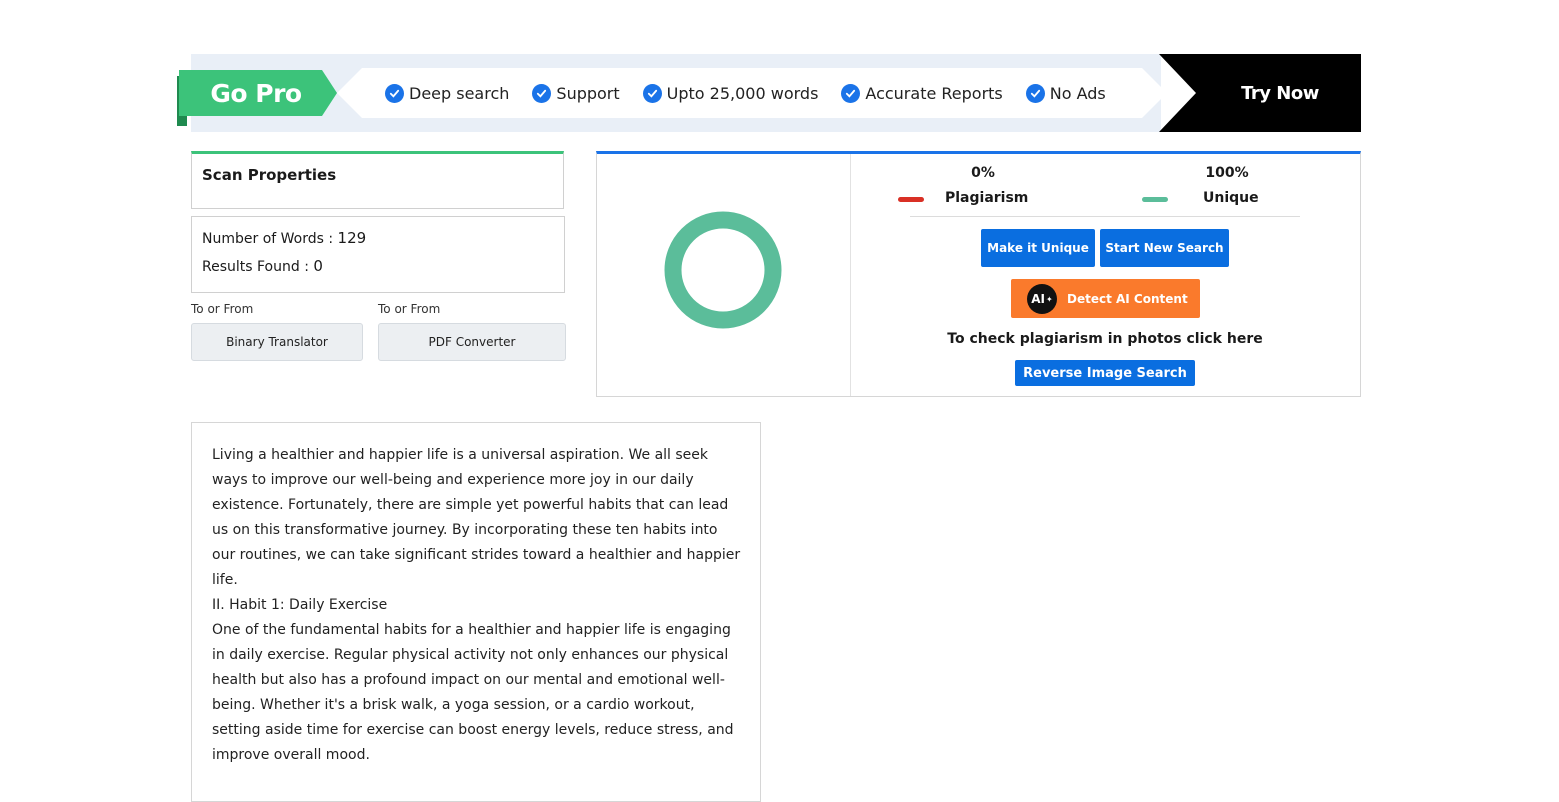  What do you see at coordinates (983, 173) in the screenshot?
I see `plagiarism-percent: 0%` at bounding box center [983, 173].